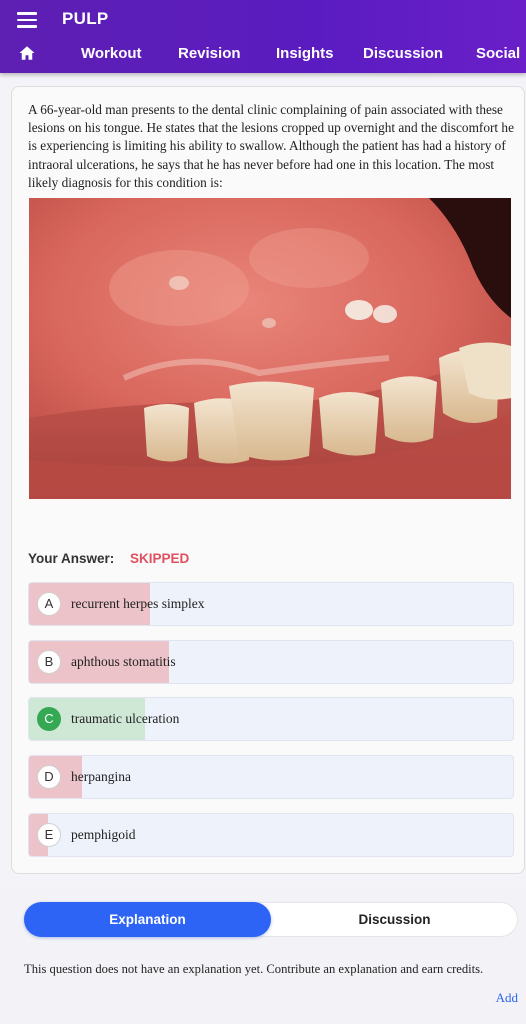  What do you see at coordinates (498, 53) in the screenshot?
I see `tab-social: Social` at bounding box center [498, 53].